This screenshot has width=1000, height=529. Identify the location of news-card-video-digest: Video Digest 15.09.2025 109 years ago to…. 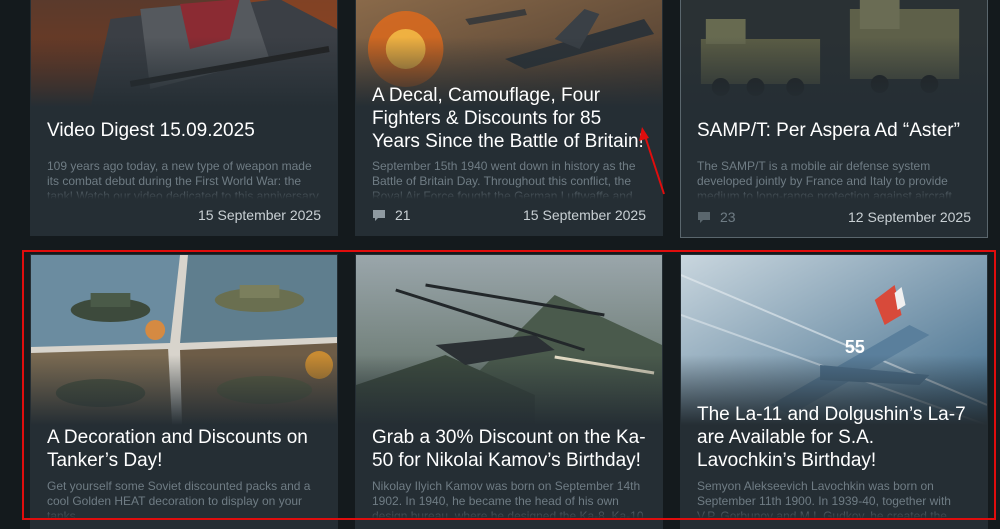
(184, 118).